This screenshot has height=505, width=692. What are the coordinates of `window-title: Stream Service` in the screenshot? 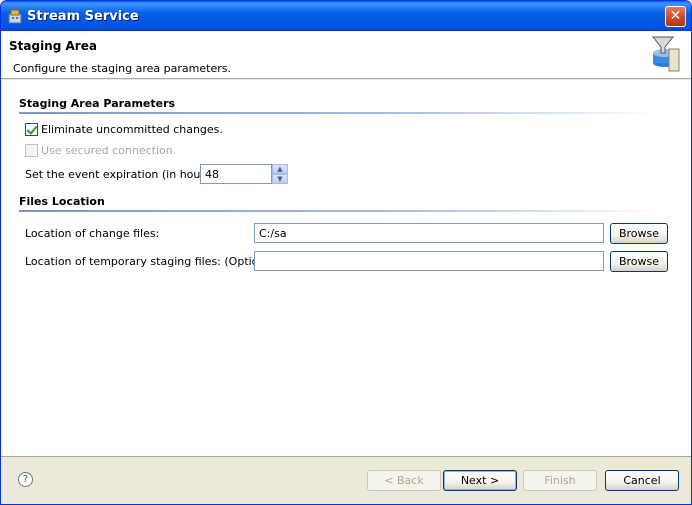 It's located at (83, 16).